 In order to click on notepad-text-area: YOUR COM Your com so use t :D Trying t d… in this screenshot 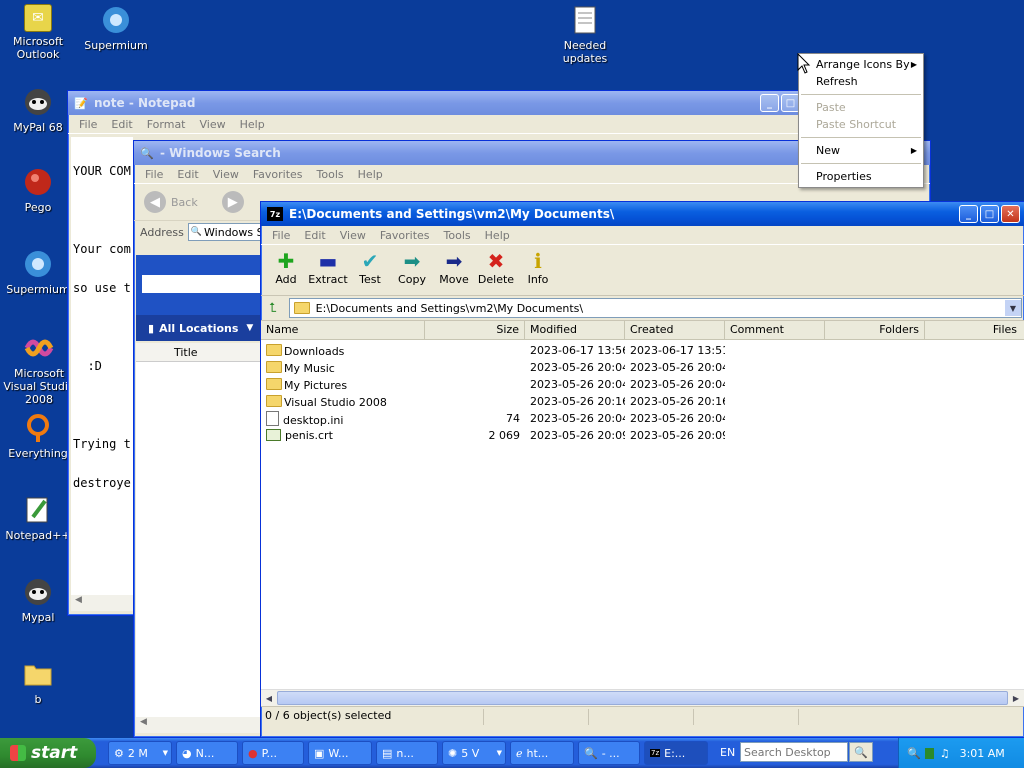, I will do `click(102, 366)`.